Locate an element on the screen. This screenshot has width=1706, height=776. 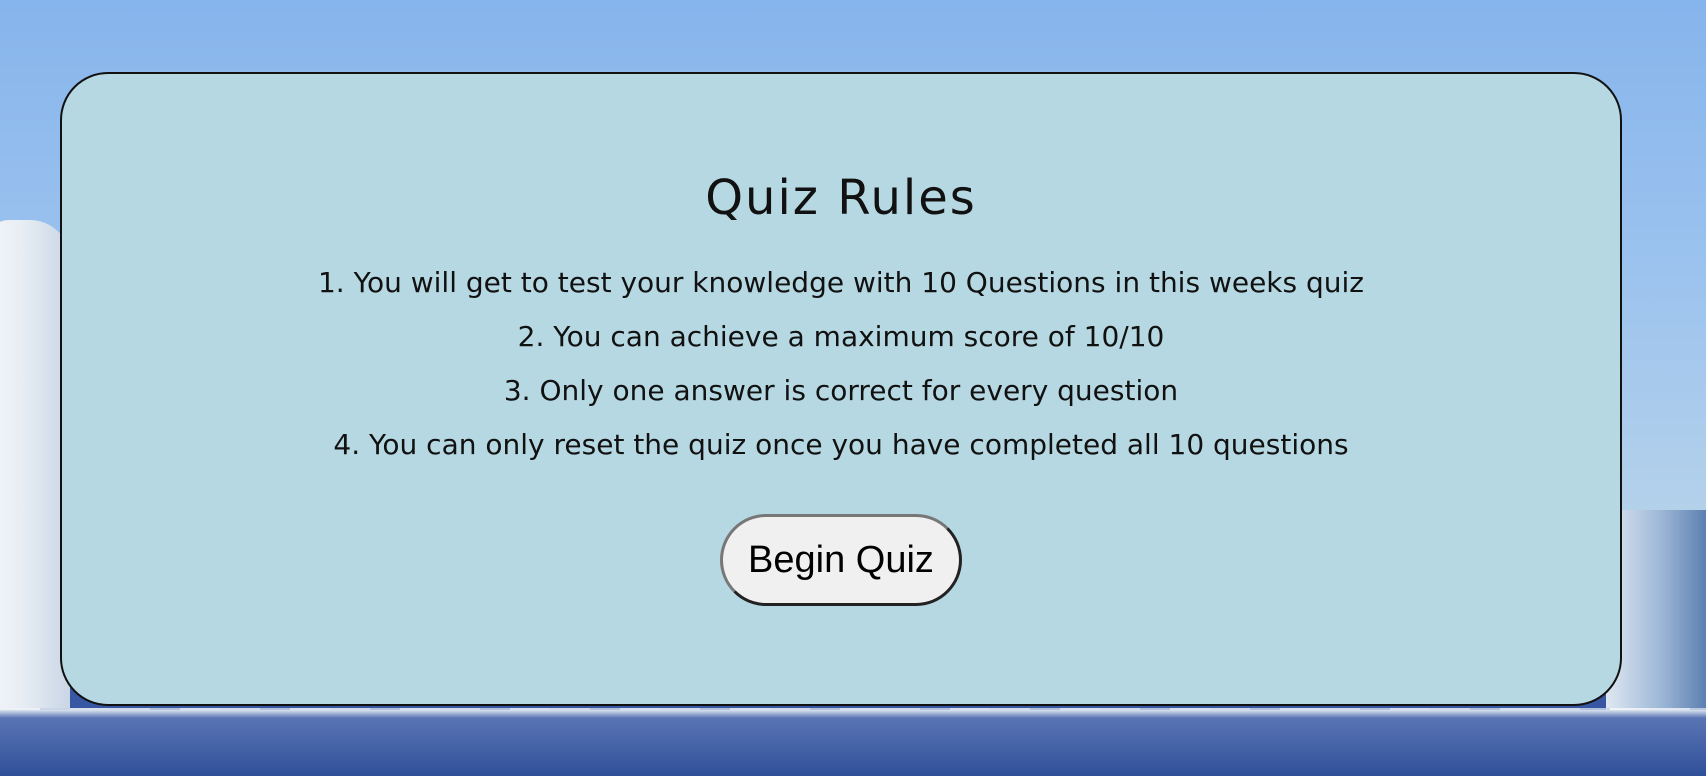
begin-quiz-button: Begin Quiz is located at coordinates (841, 560).